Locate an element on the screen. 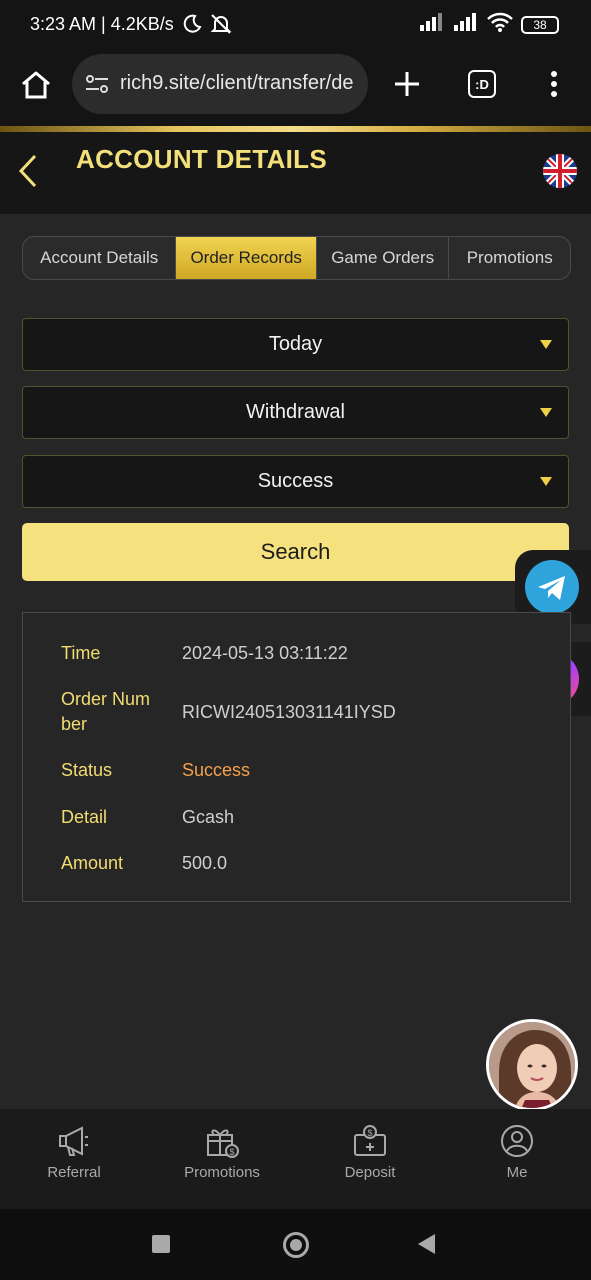 Image resolution: width=591 pixels, height=1280 pixels. type-filter-select: Withdrawal is located at coordinates (295, 412).